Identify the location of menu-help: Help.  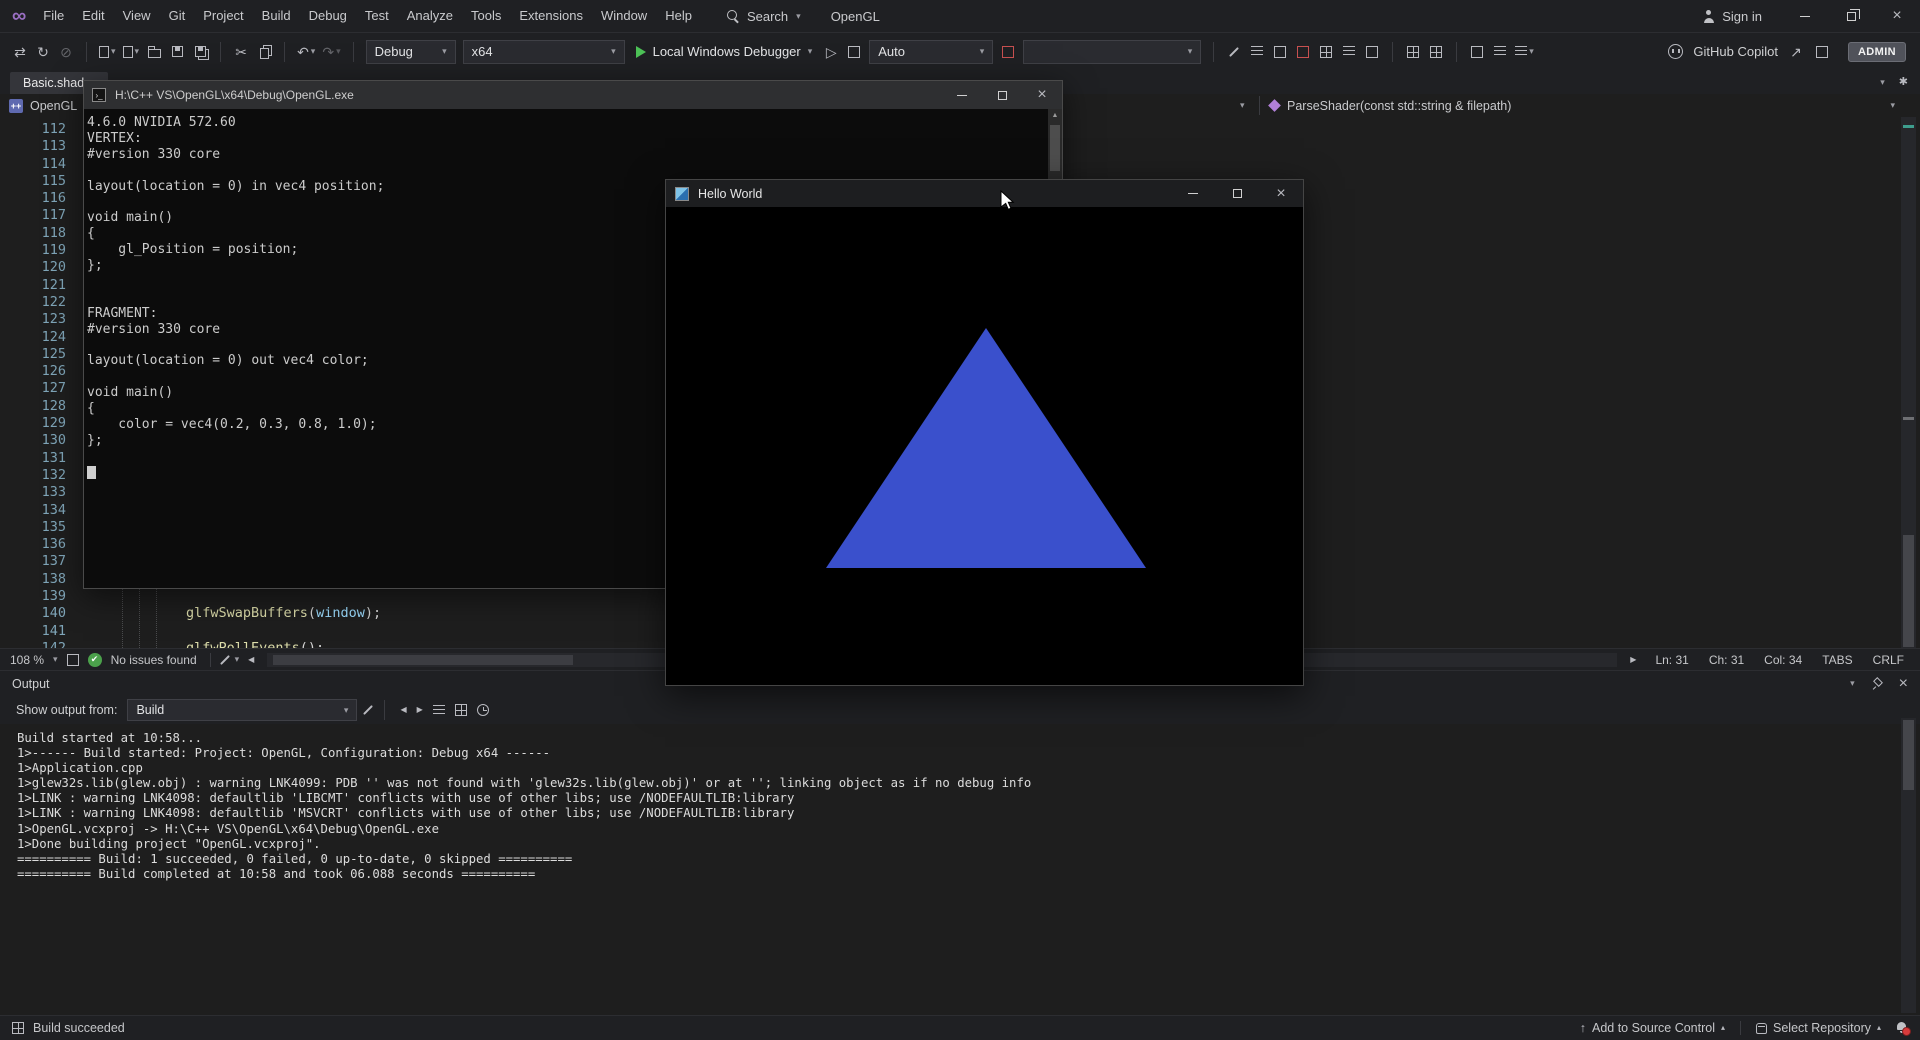
(678, 16).